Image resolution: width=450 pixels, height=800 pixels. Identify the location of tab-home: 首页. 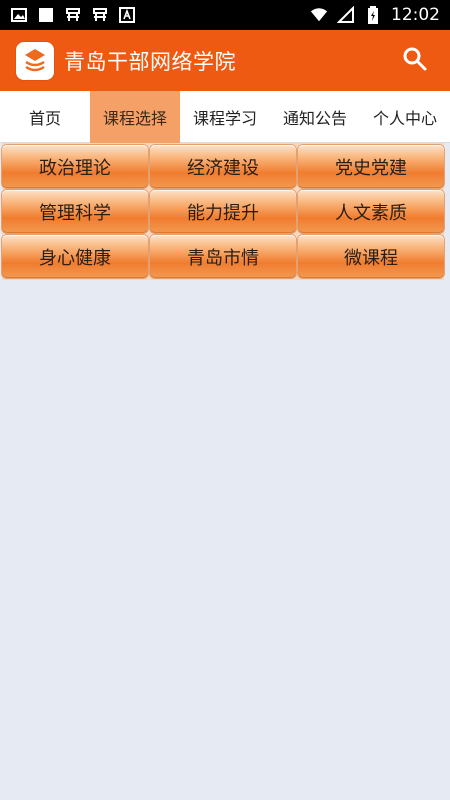
(45, 117).